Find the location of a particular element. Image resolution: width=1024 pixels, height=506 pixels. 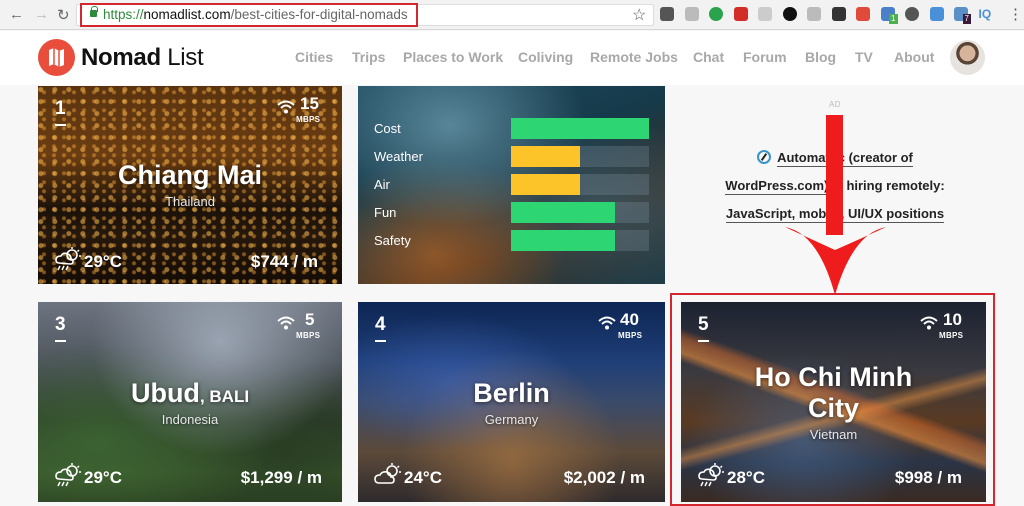

score-label: Safety is located at coordinates (392, 240).